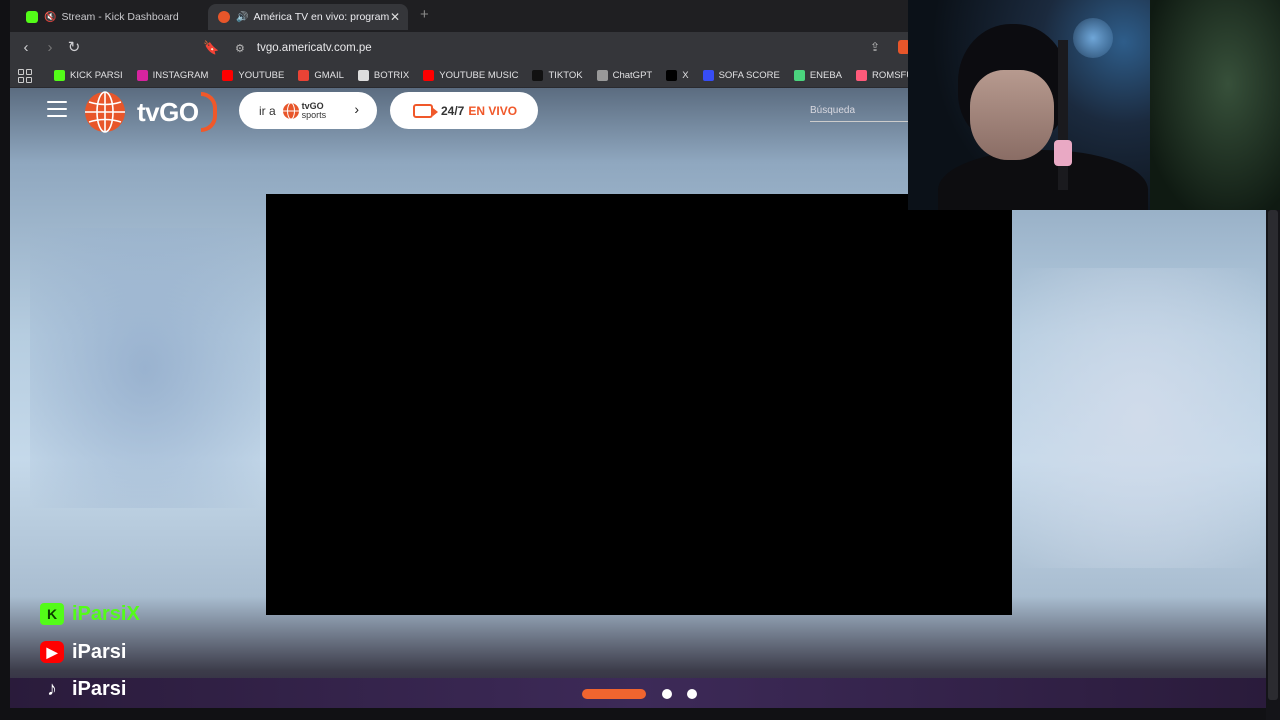 The height and width of the screenshot is (720, 1280). I want to click on search-input: Búsqueda, so click(860, 112).